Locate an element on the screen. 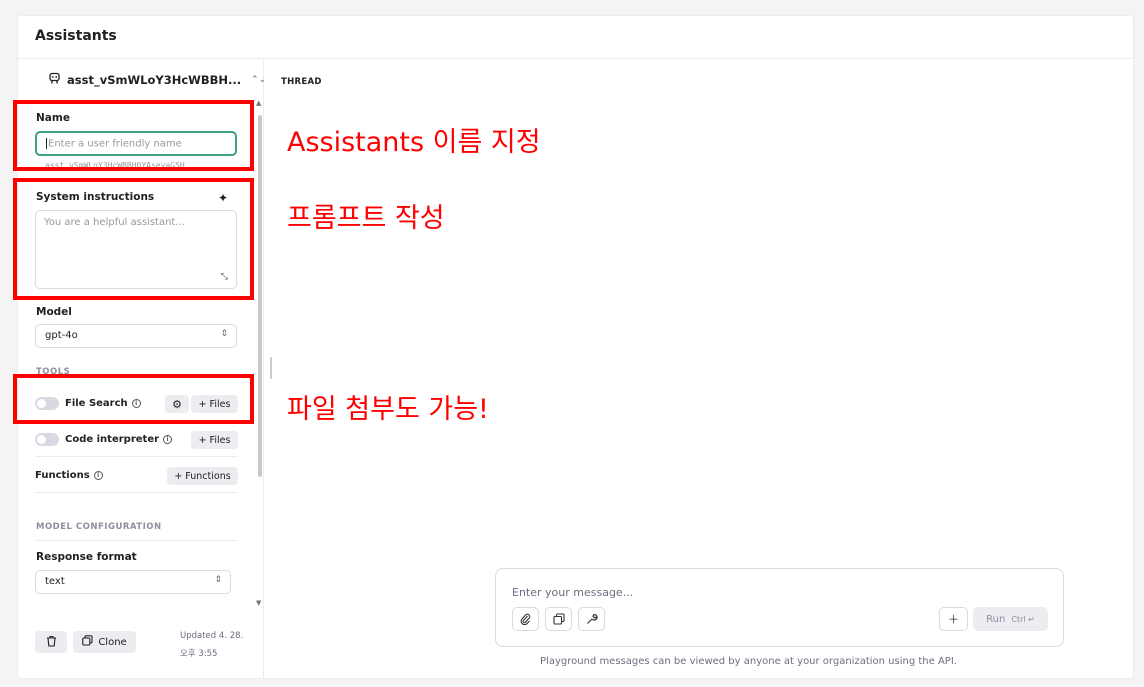 This screenshot has width=1144, height=687. code-interpreter-row: Code interpreter i + Files is located at coordinates (136, 440).